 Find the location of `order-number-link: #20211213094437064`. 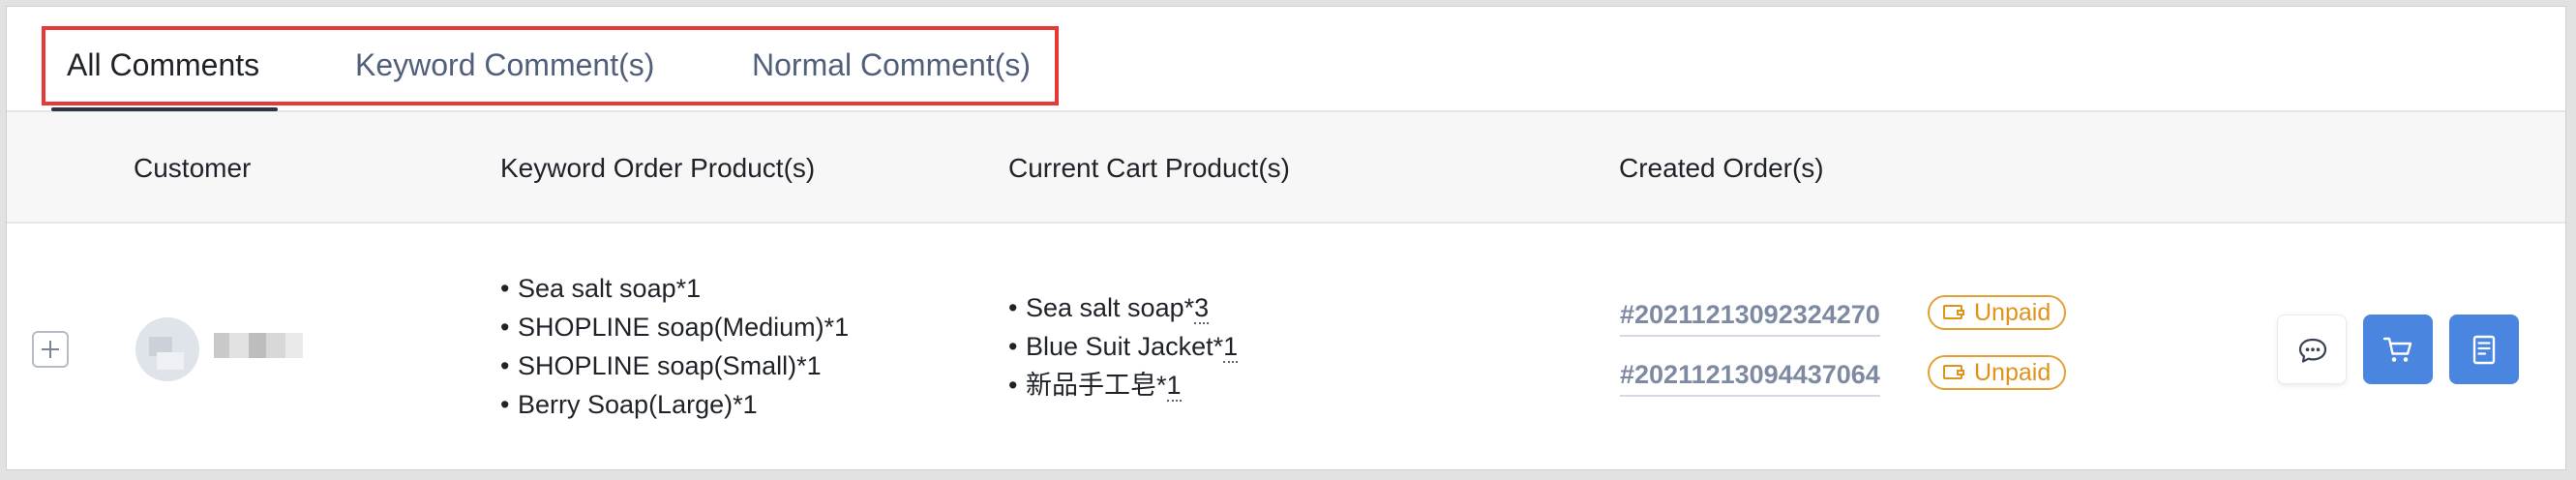

order-number-link: #20211213094437064 is located at coordinates (1750, 379).